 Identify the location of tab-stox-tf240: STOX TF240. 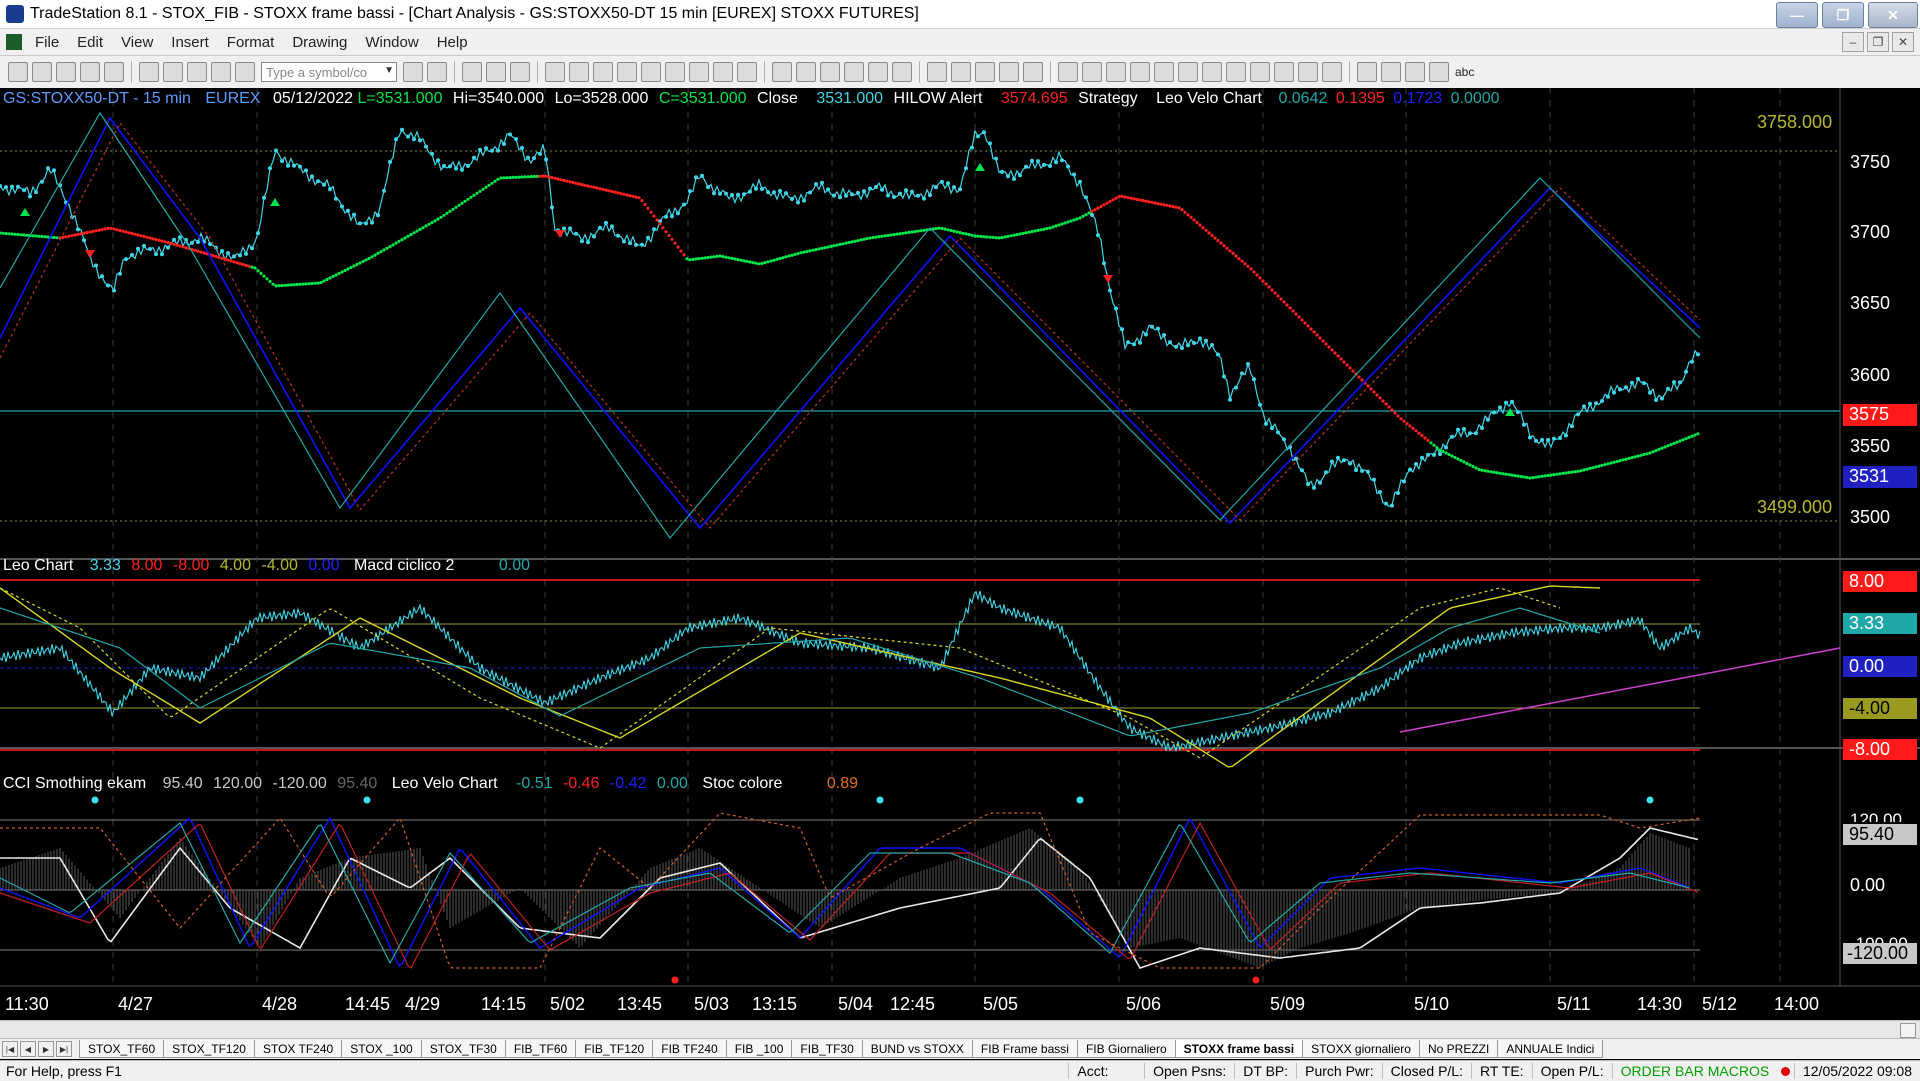
(298, 1049).